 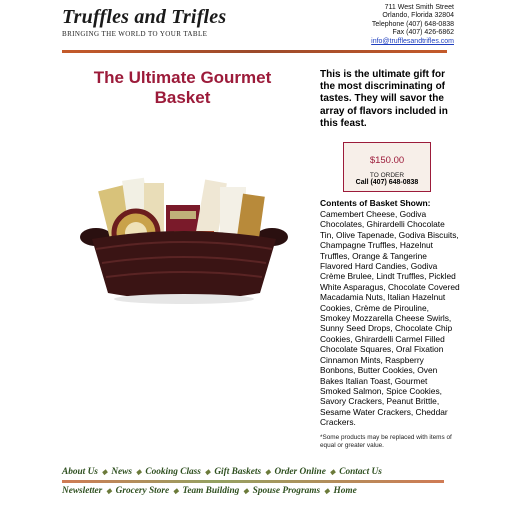 I want to click on header-divider, so click(x=254, y=51).